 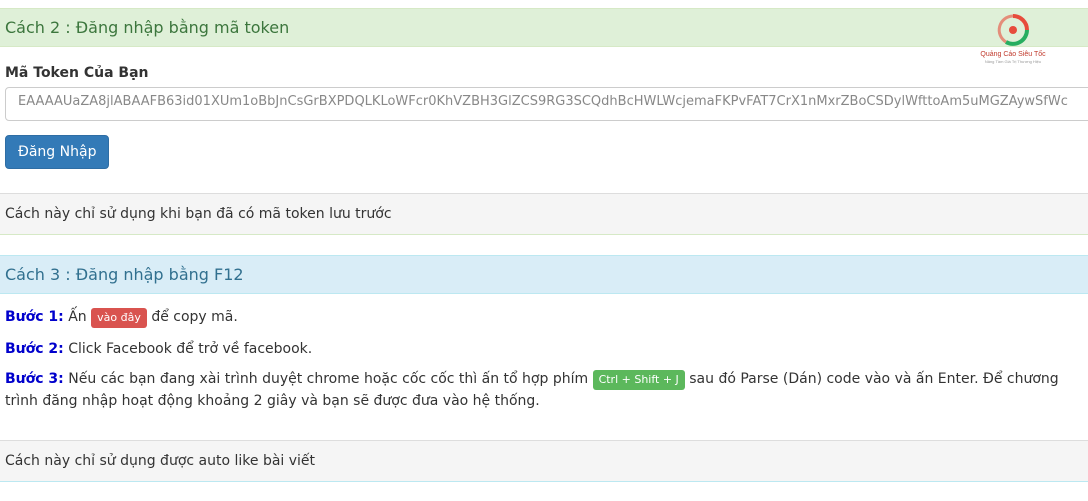 I want to click on step-2-label: Bước 2:, so click(x=34, y=349).